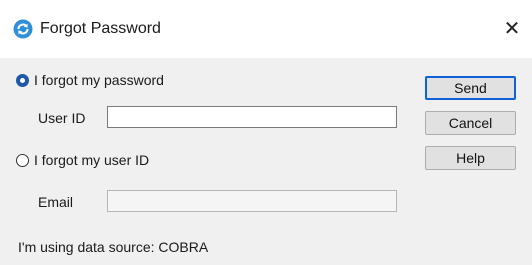  What do you see at coordinates (470, 88) in the screenshot?
I see `send-button: Send` at bounding box center [470, 88].